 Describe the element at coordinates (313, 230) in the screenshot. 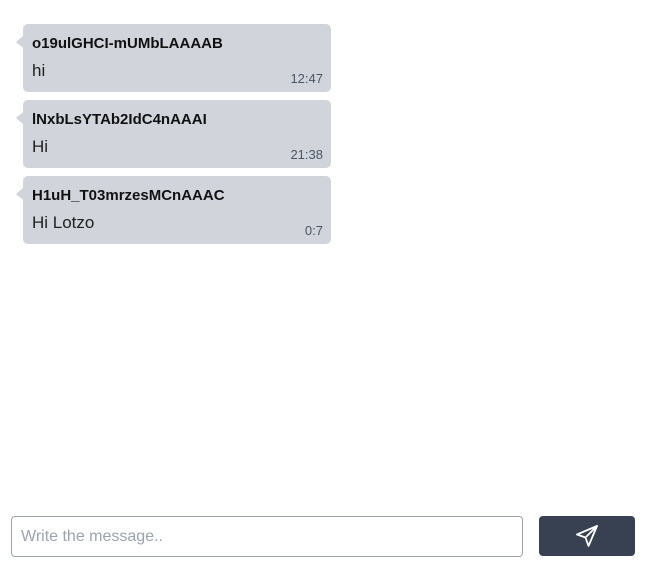

I see `message-time: 0:7` at that location.